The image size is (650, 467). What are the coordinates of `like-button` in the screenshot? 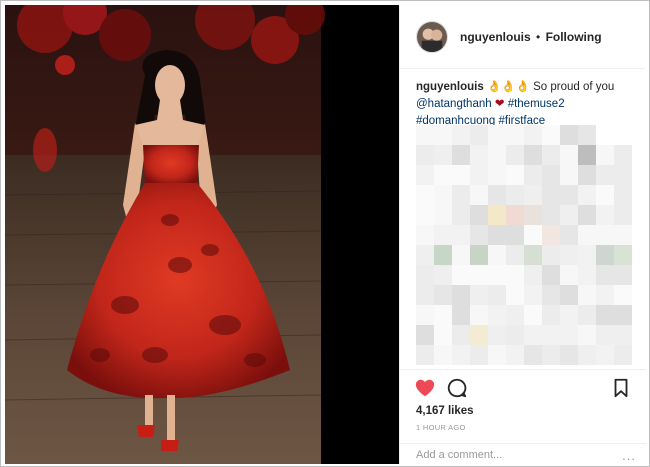 It's located at (425, 388).